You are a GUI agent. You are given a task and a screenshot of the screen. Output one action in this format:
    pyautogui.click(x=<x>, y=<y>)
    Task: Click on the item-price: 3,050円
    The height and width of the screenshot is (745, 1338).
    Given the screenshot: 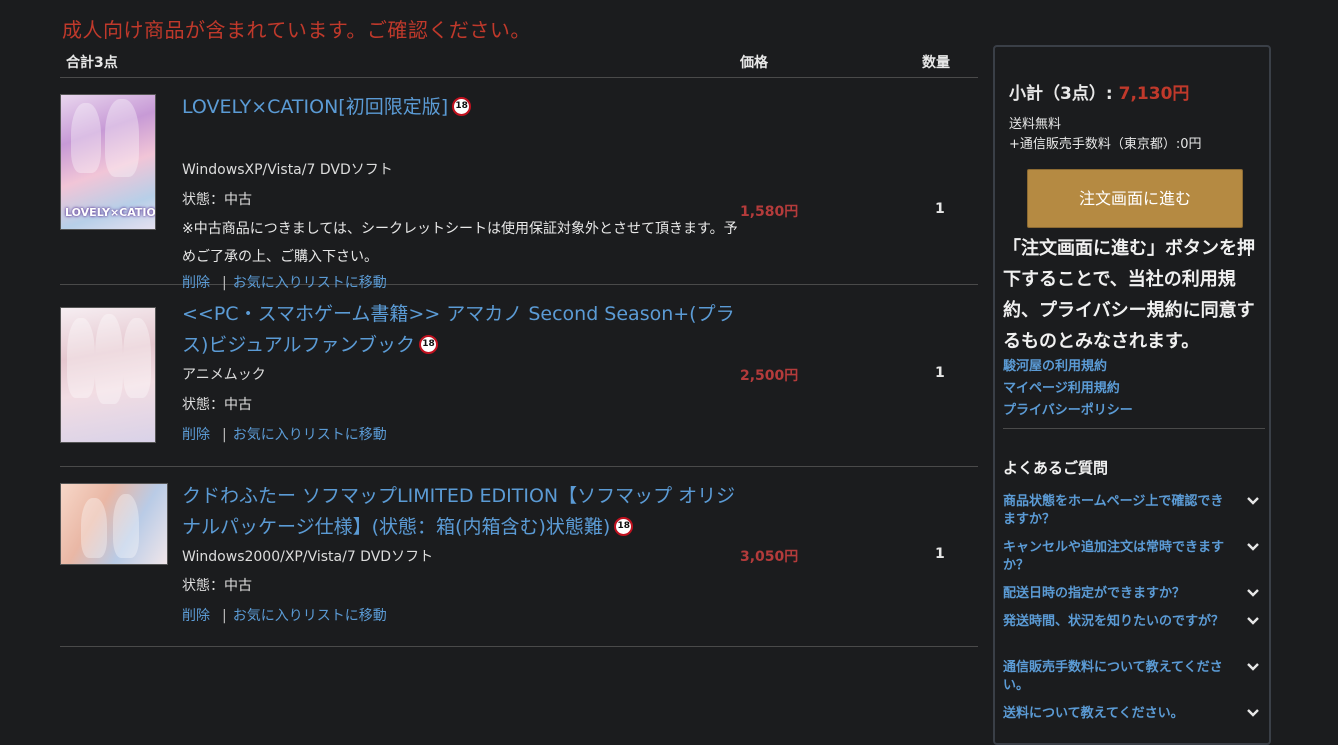 What is the action you would take?
    pyautogui.click(x=769, y=557)
    